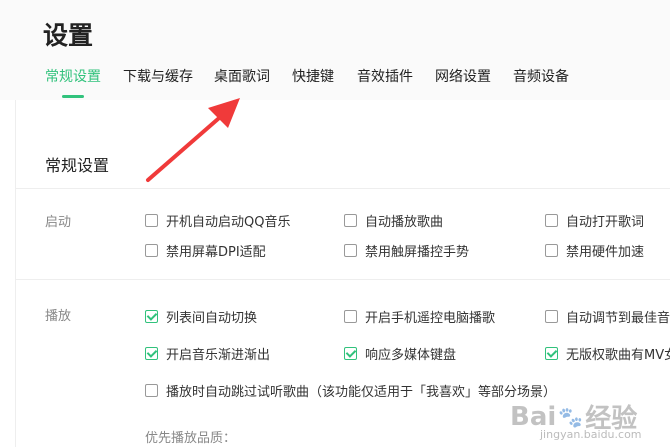  I want to click on option-auto-open-lyrics: 自动打开歌词, so click(594, 220).